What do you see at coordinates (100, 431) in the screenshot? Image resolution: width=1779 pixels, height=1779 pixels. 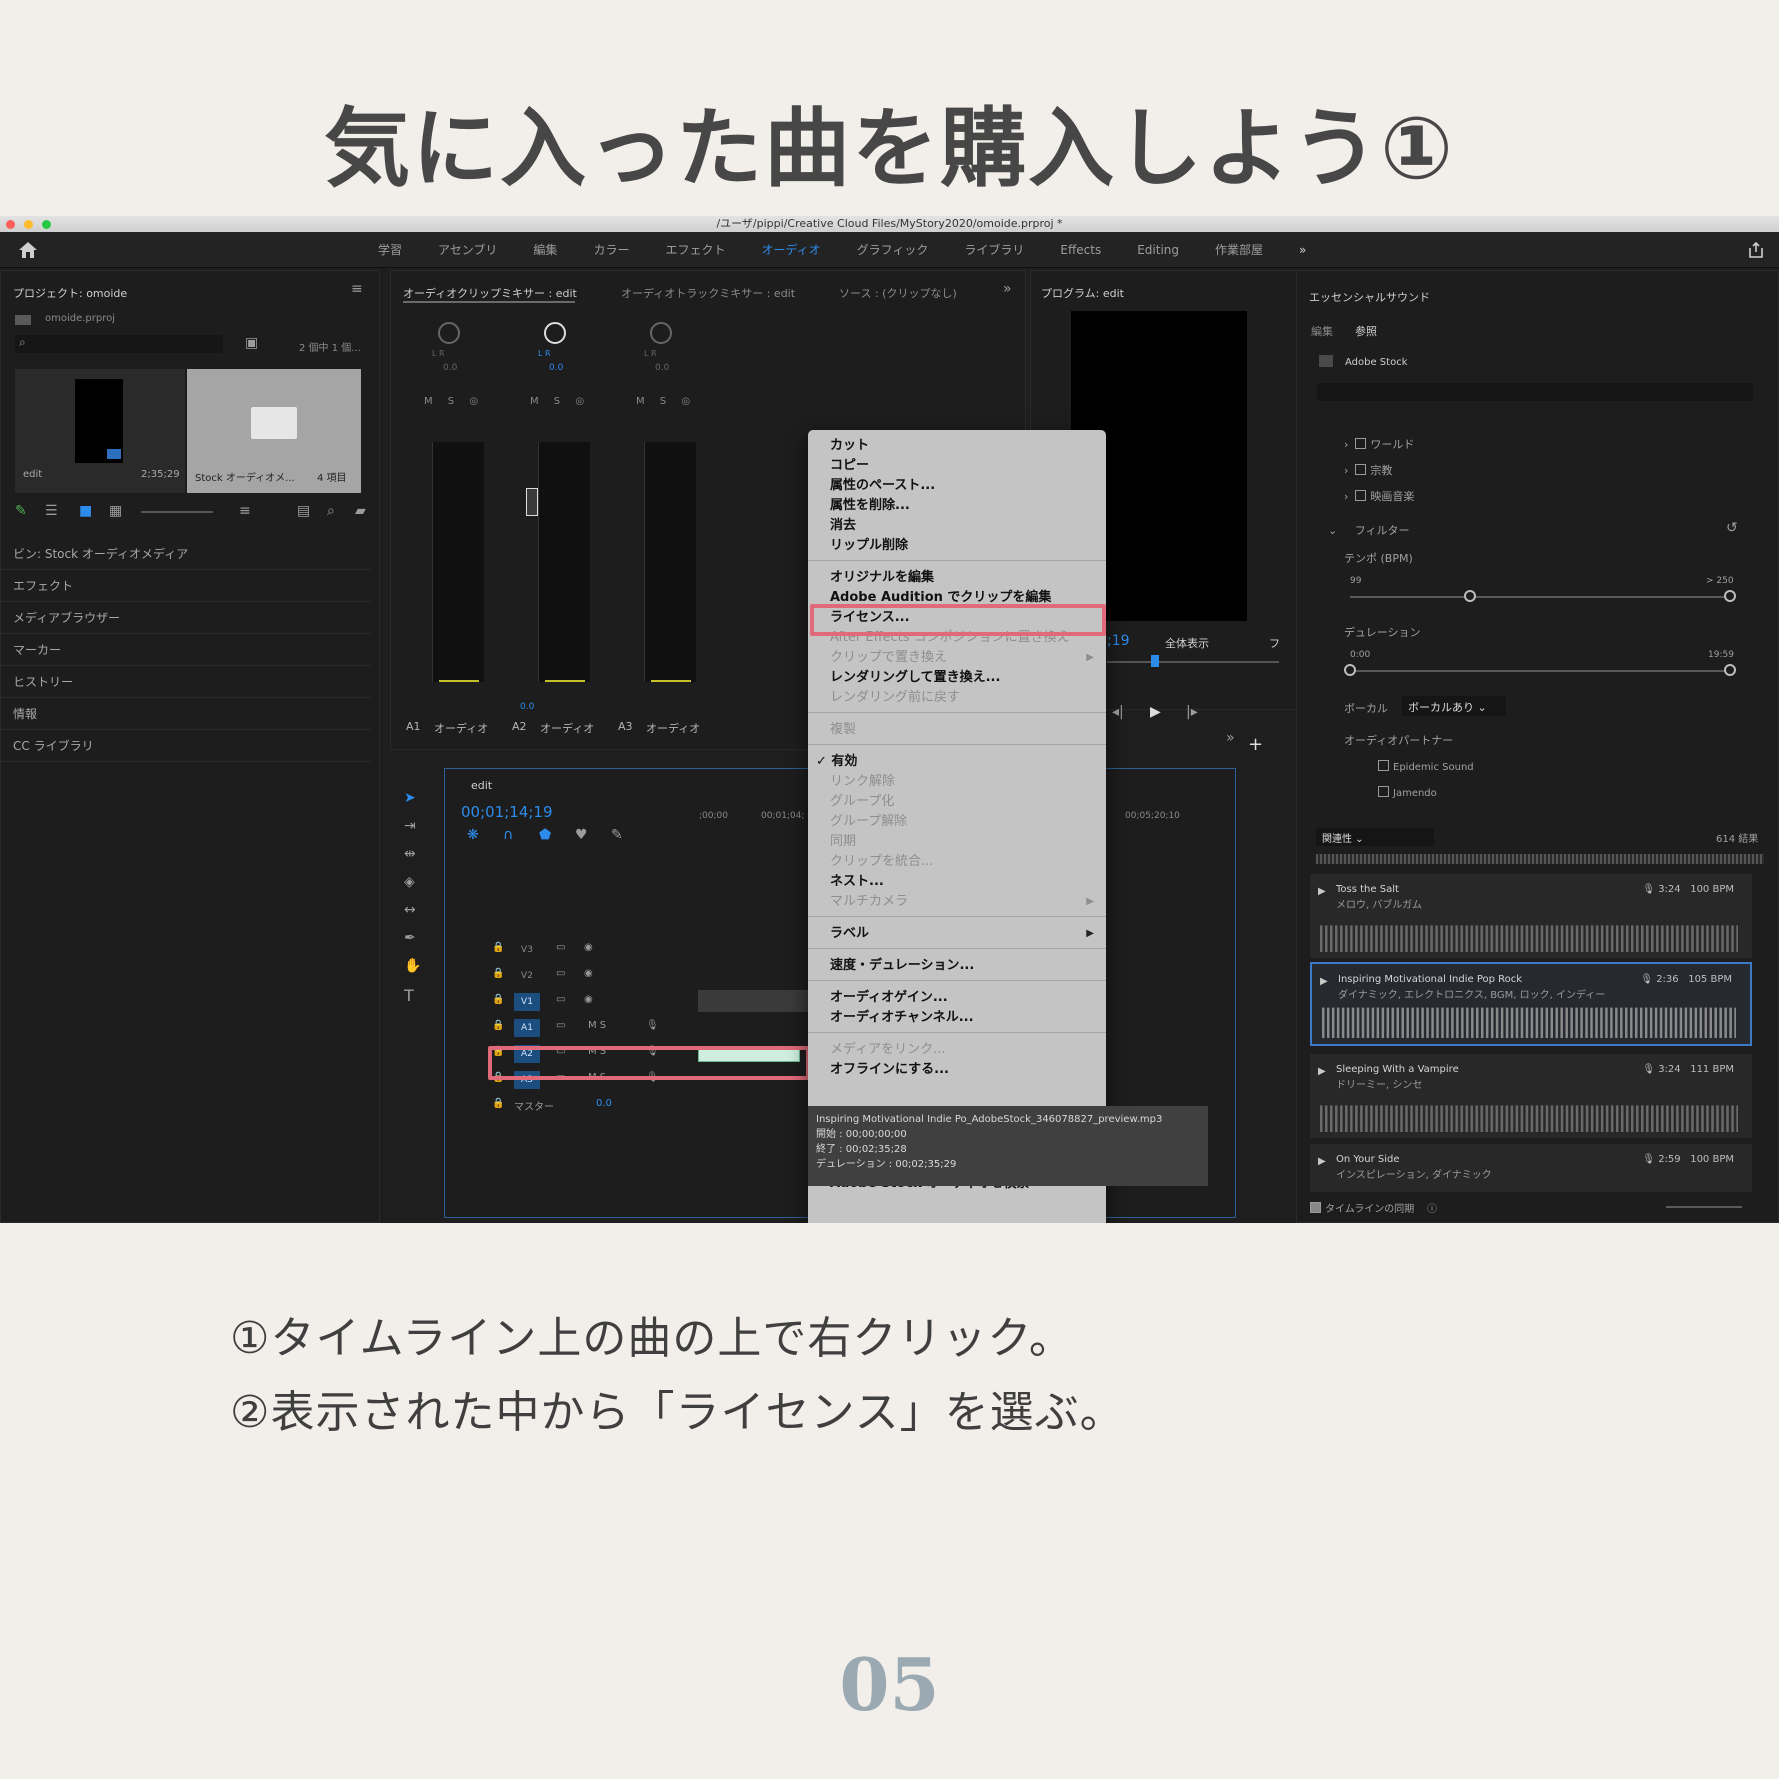 I see `sequence-thumbnail: edit 2;35;29` at bounding box center [100, 431].